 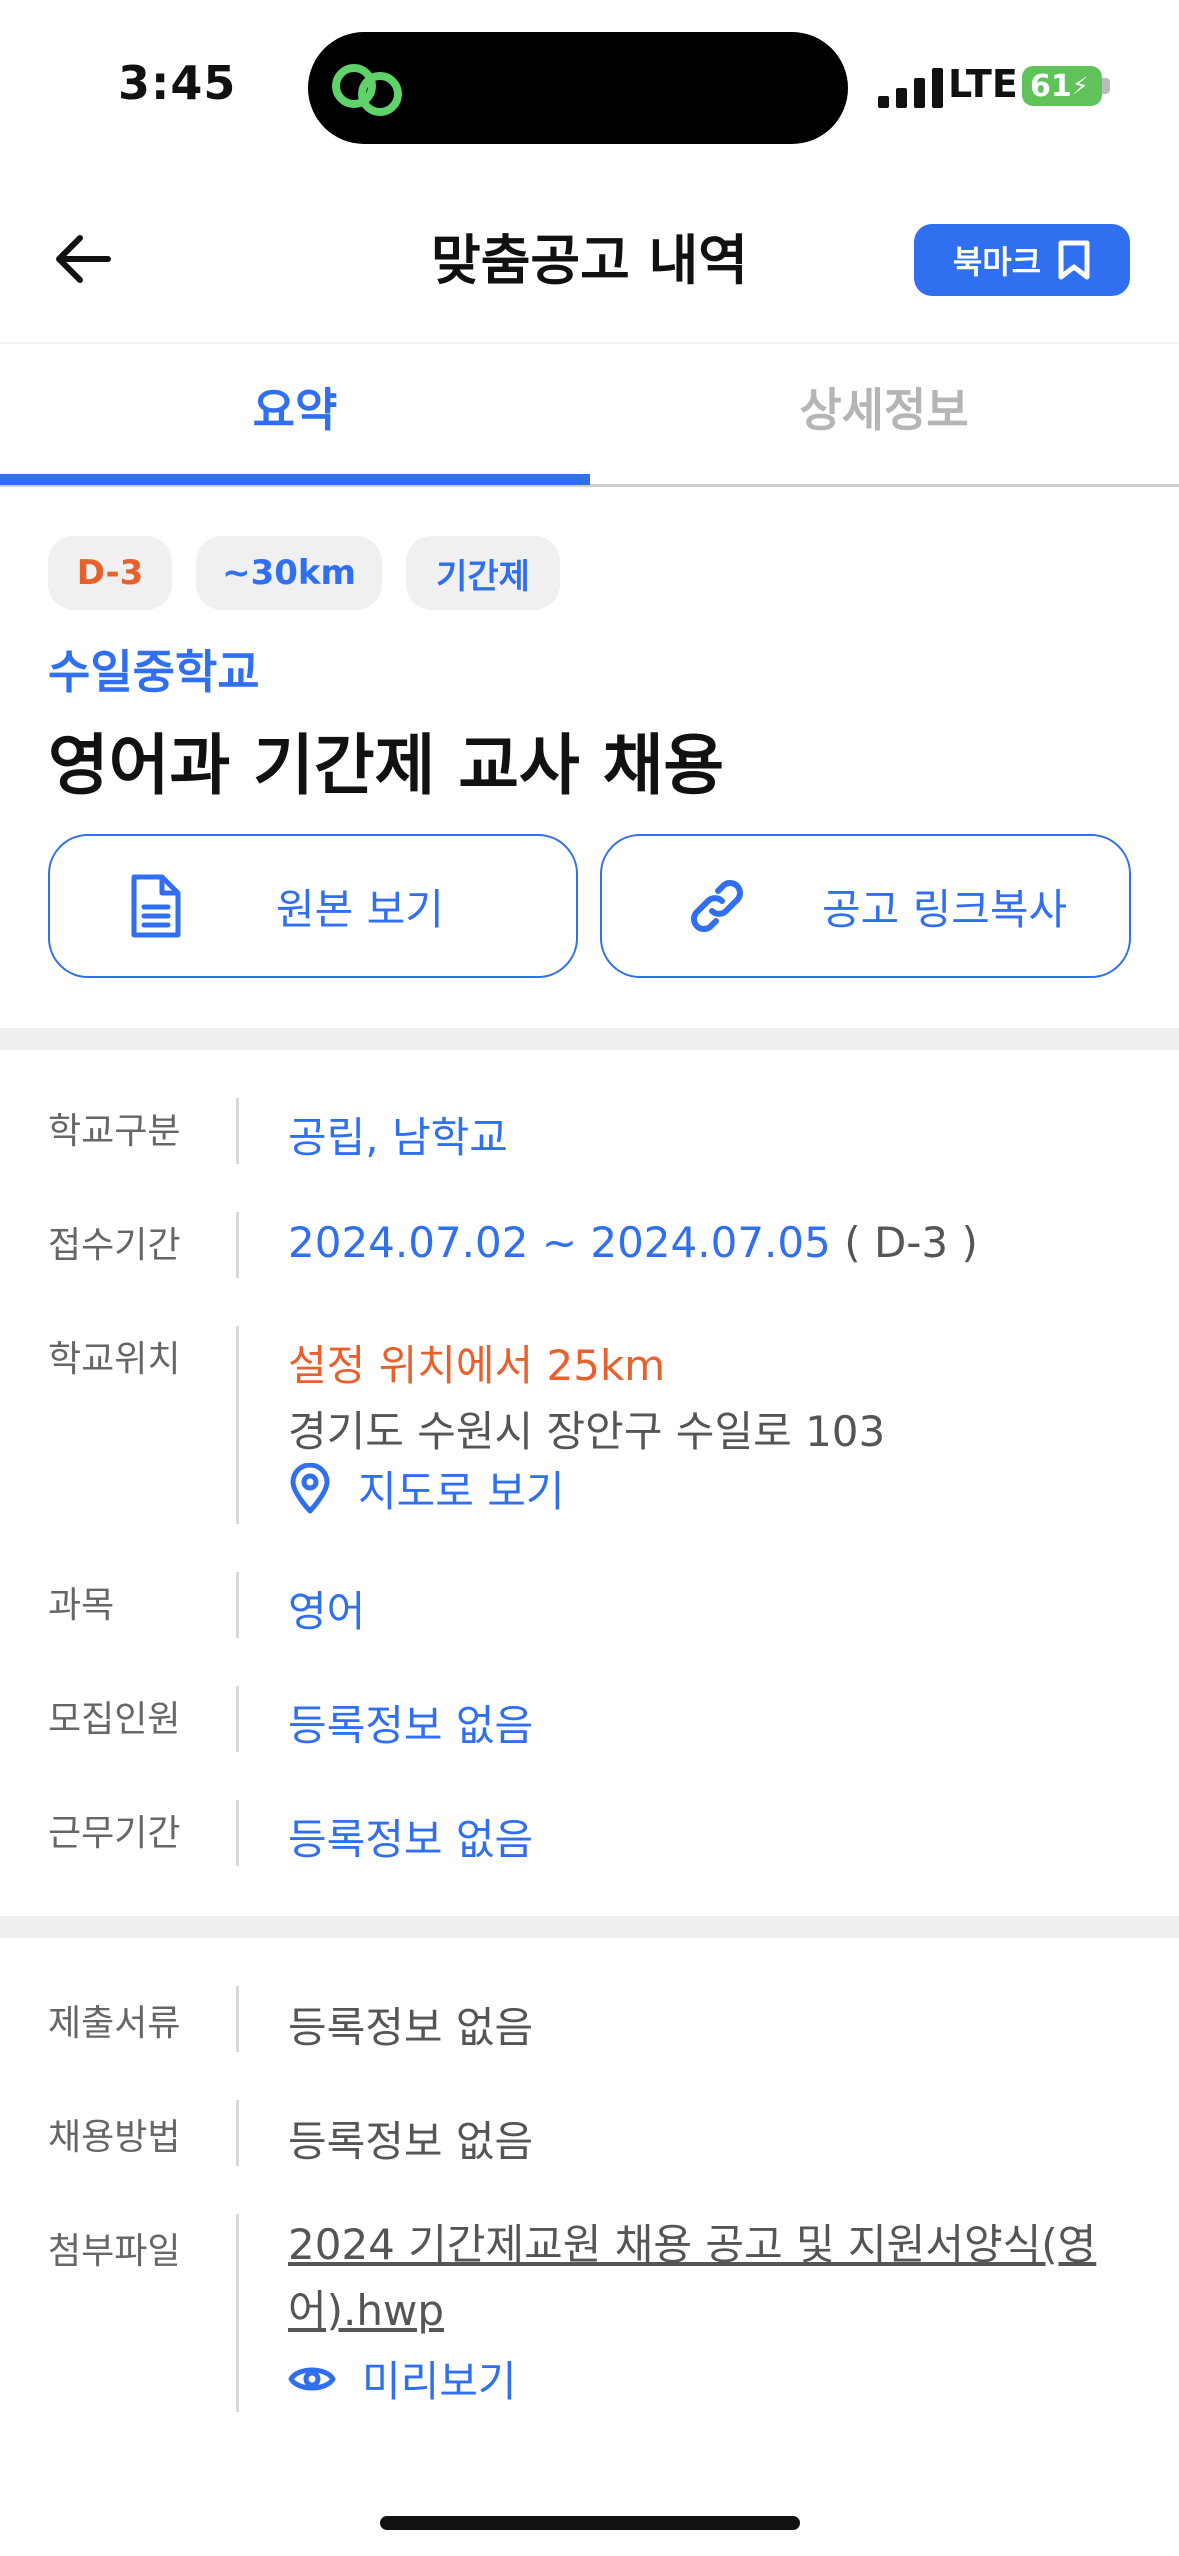 I want to click on network-type: LTE, so click(x=983, y=84).